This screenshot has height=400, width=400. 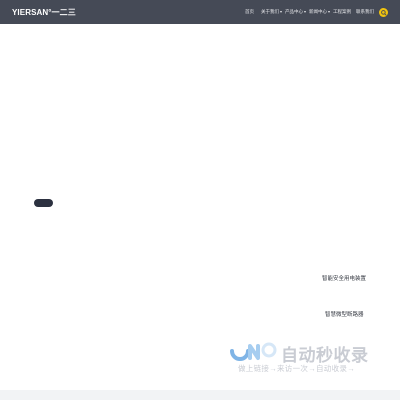 I want to click on nav-item-home: 首页, so click(x=249, y=12).